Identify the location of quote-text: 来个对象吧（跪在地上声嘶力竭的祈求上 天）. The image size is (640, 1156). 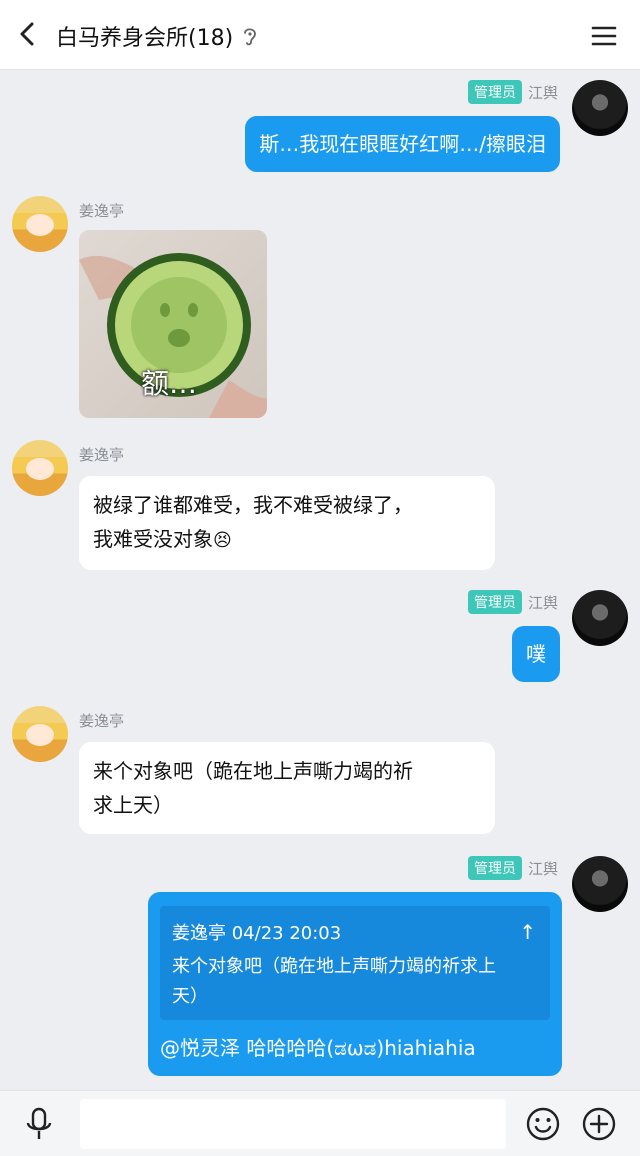
(334, 981).